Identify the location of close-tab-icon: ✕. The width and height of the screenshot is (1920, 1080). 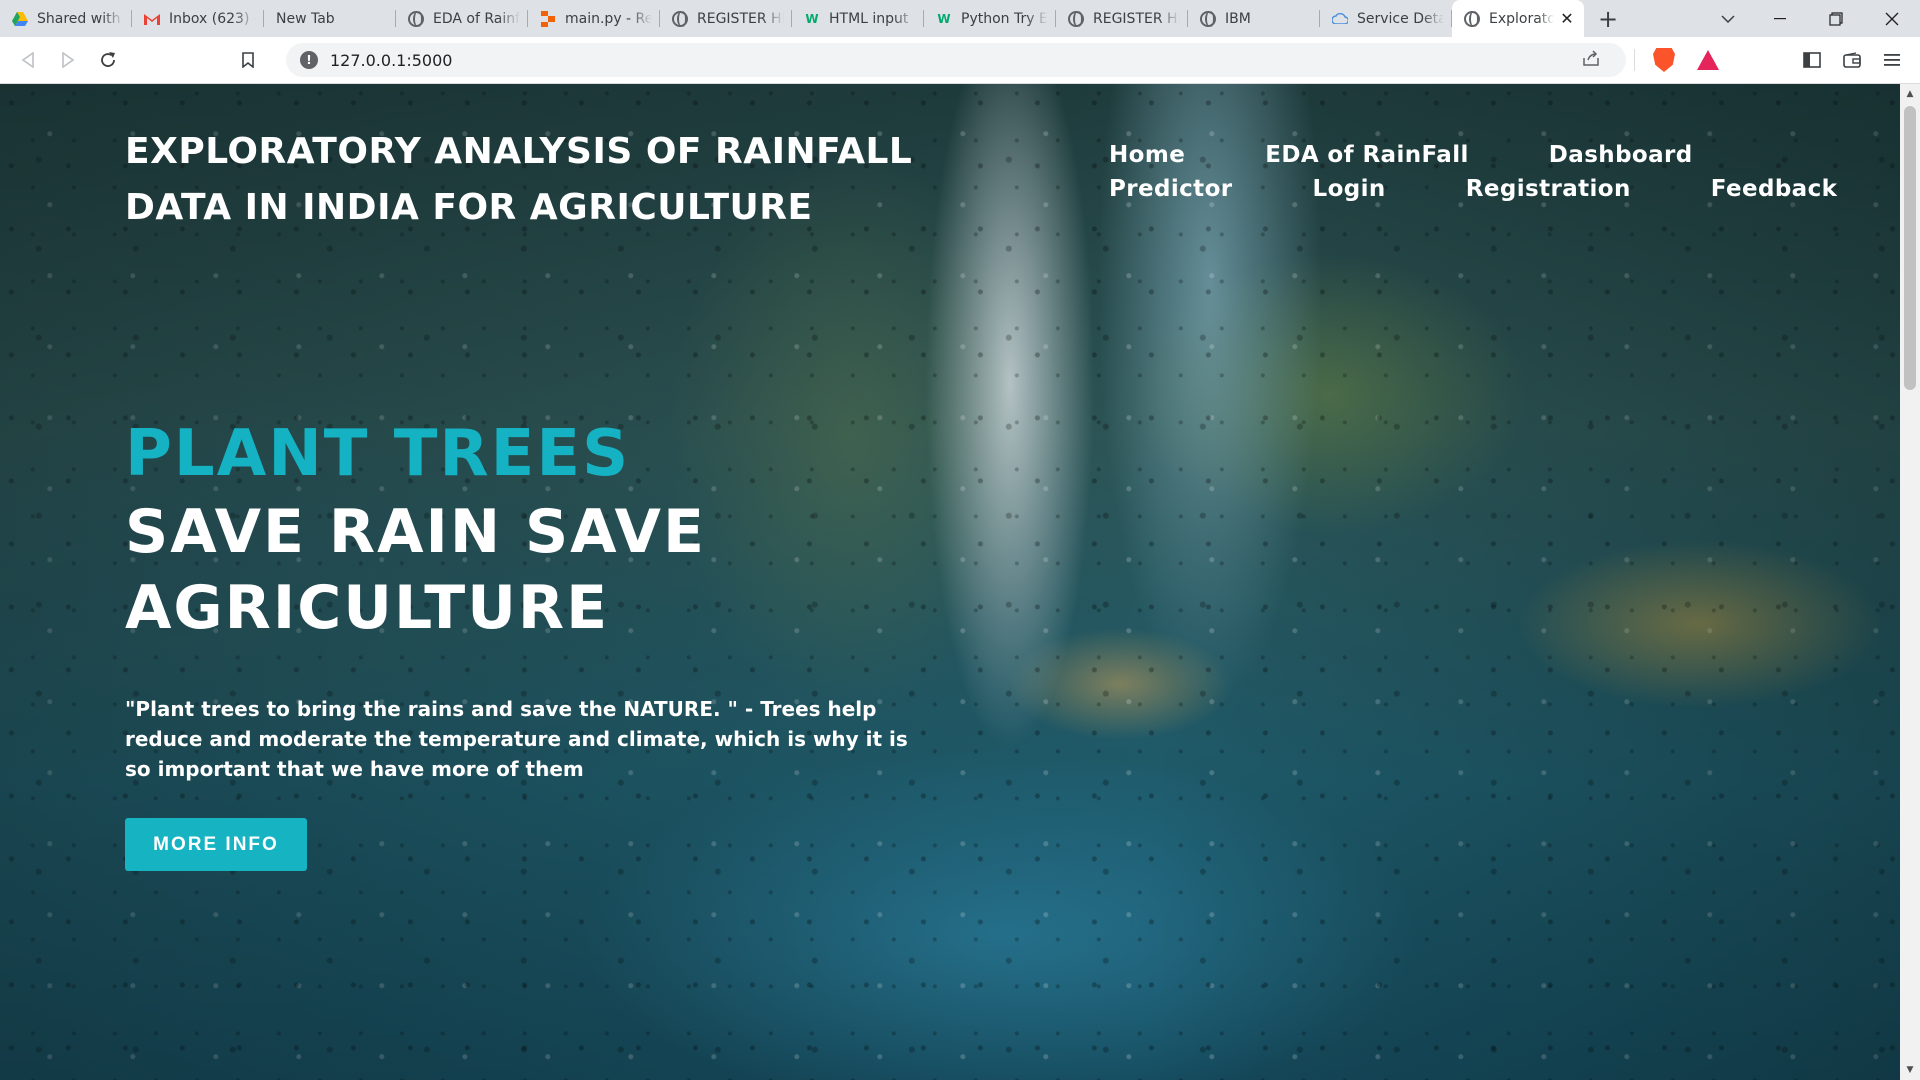
(1567, 18).